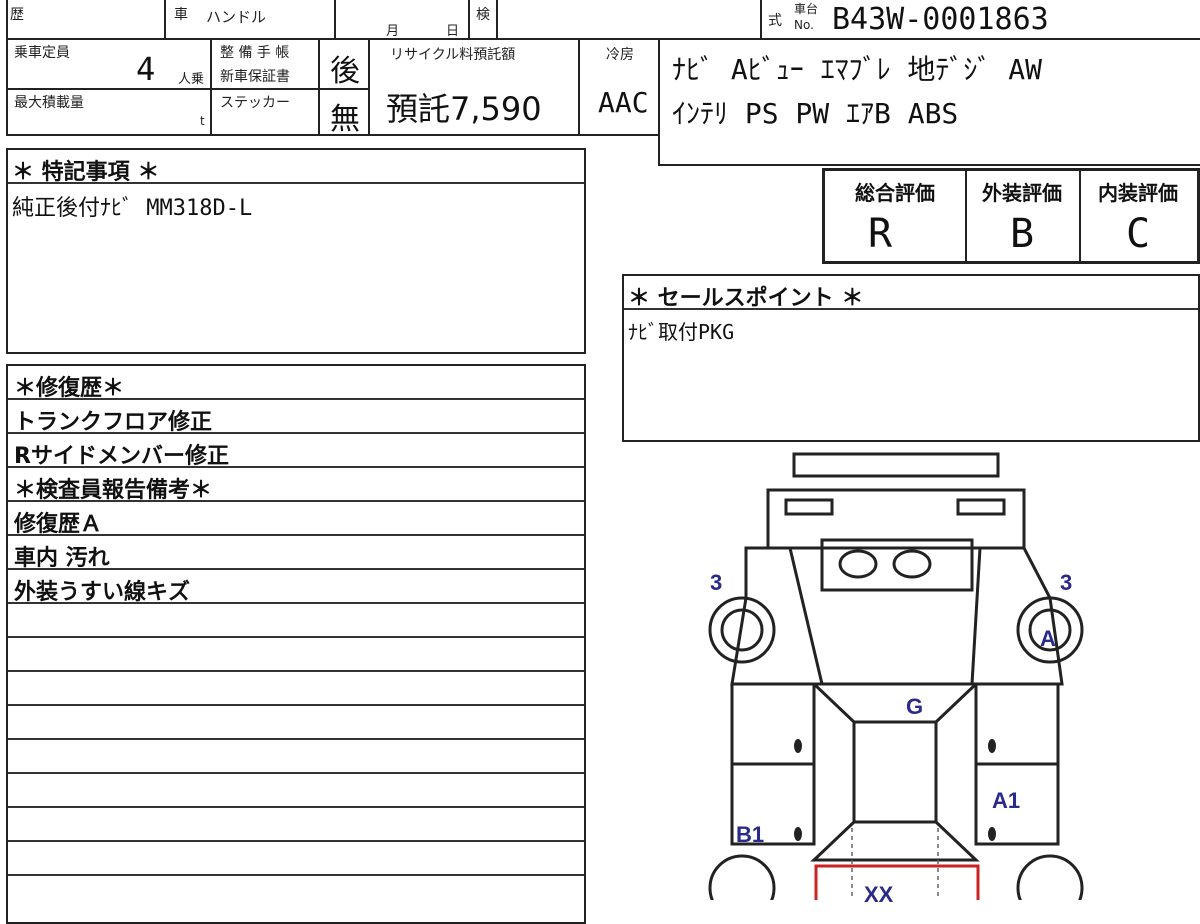  What do you see at coordinates (1050, 877) in the screenshot?
I see `diagram-wheel-rear-right` at bounding box center [1050, 877].